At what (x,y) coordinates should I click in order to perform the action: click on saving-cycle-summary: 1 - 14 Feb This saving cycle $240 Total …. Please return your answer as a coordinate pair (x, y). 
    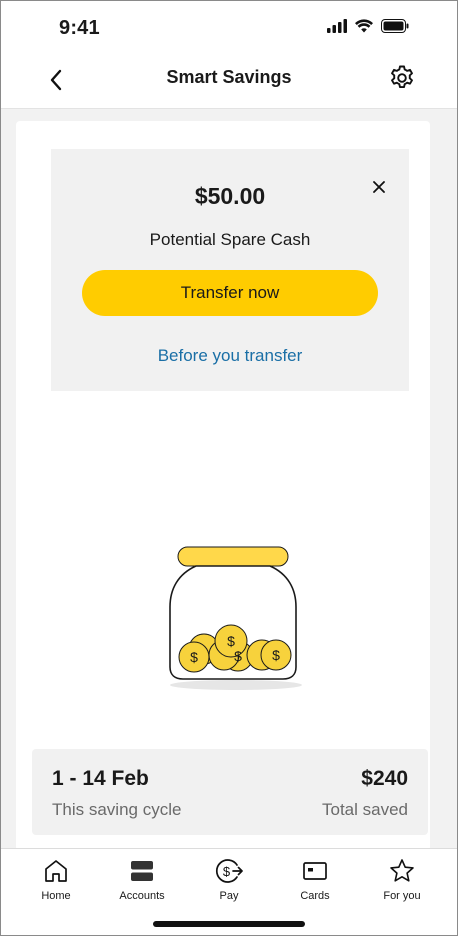
    Looking at the image, I should click on (230, 792).